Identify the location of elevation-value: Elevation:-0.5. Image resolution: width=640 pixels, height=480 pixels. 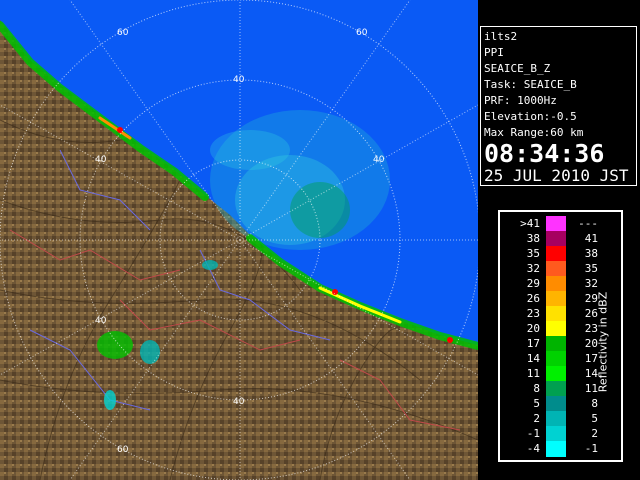
(530, 116).